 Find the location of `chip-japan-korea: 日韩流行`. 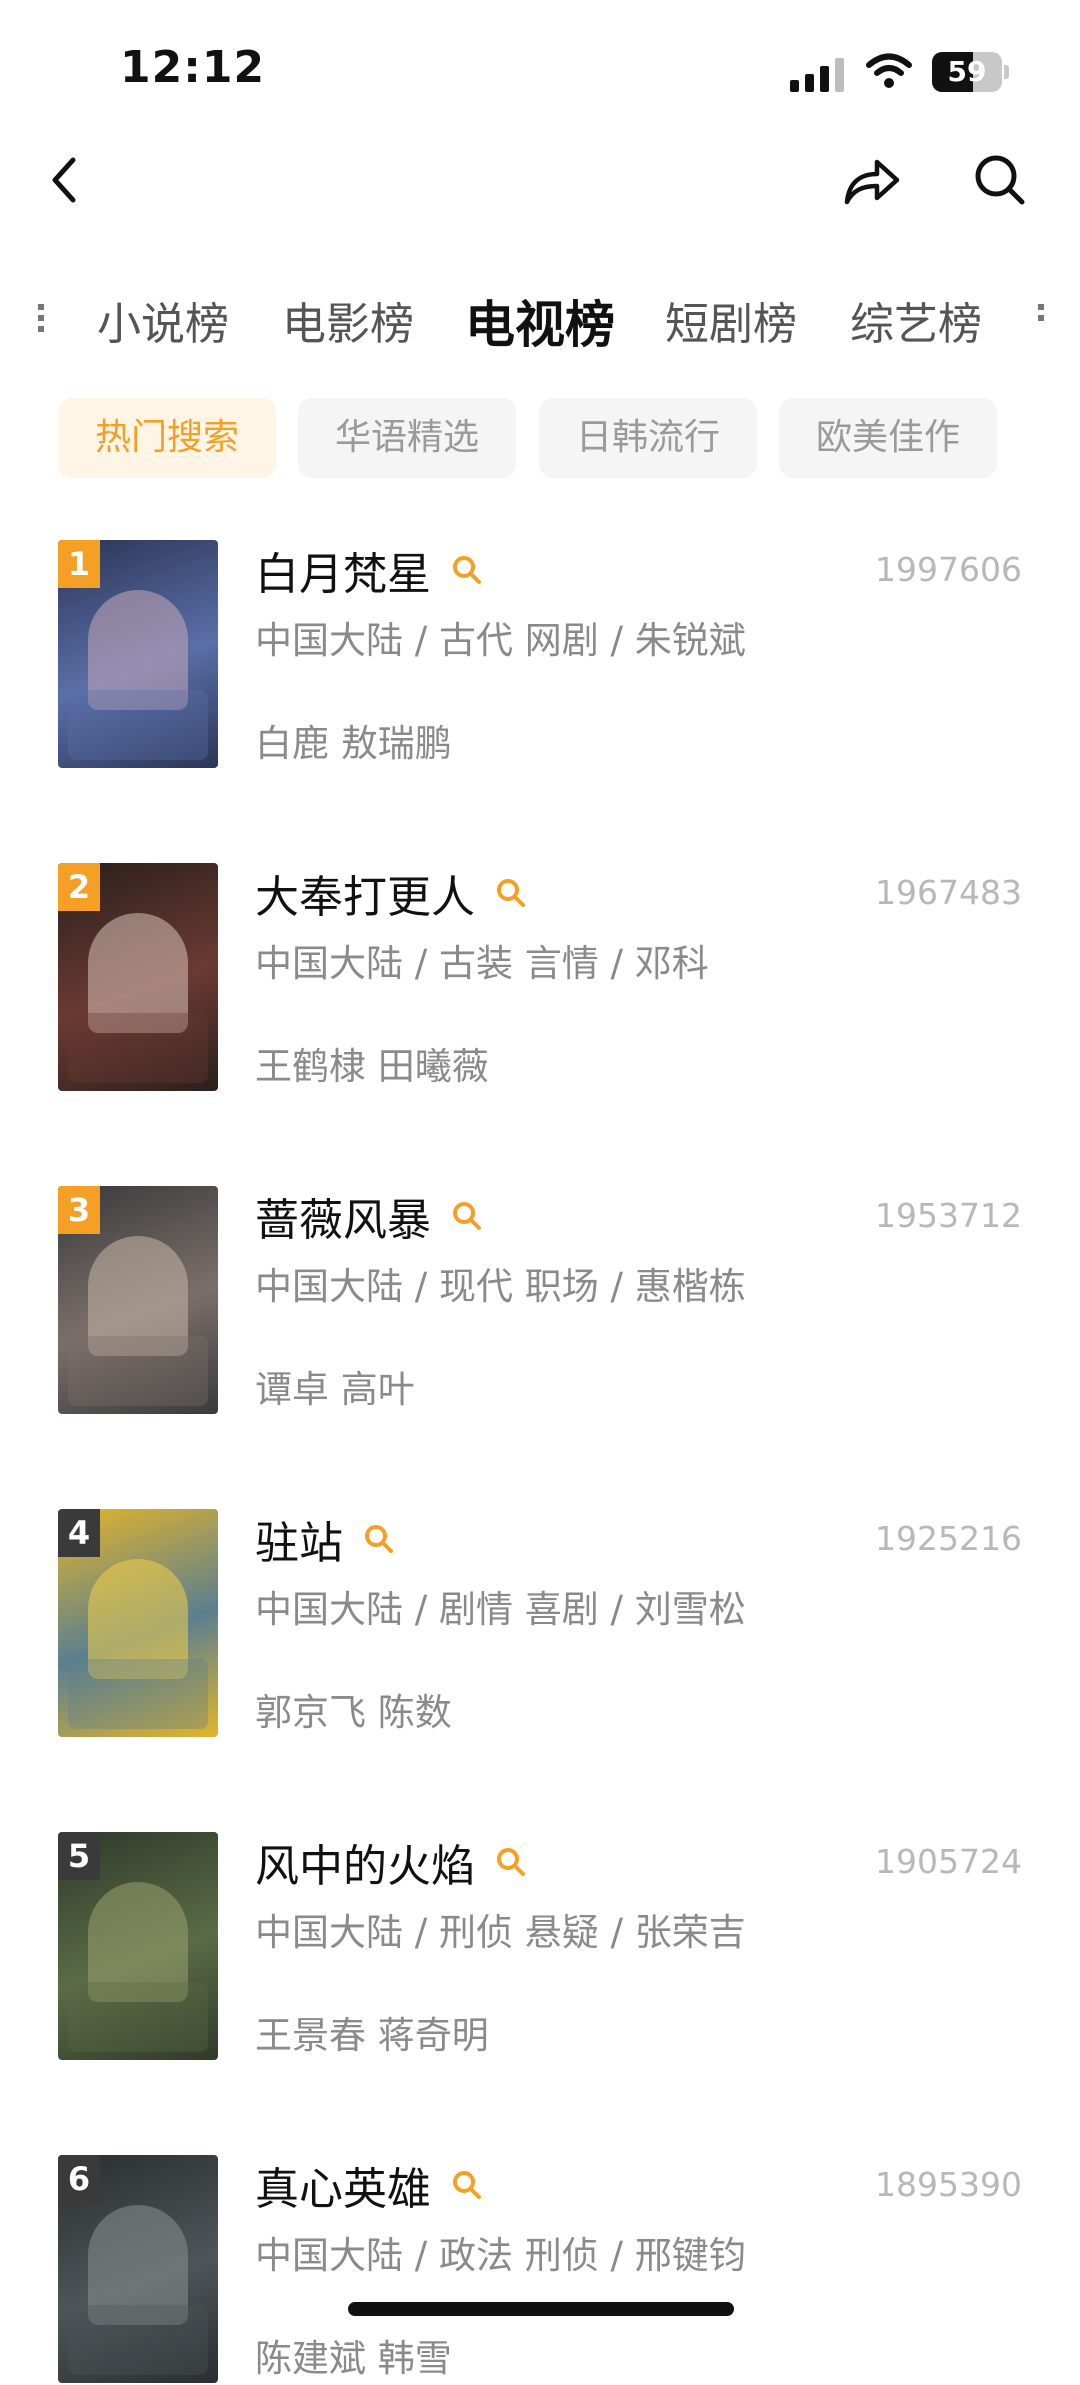

chip-japan-korea: 日韩流行 is located at coordinates (648, 438).